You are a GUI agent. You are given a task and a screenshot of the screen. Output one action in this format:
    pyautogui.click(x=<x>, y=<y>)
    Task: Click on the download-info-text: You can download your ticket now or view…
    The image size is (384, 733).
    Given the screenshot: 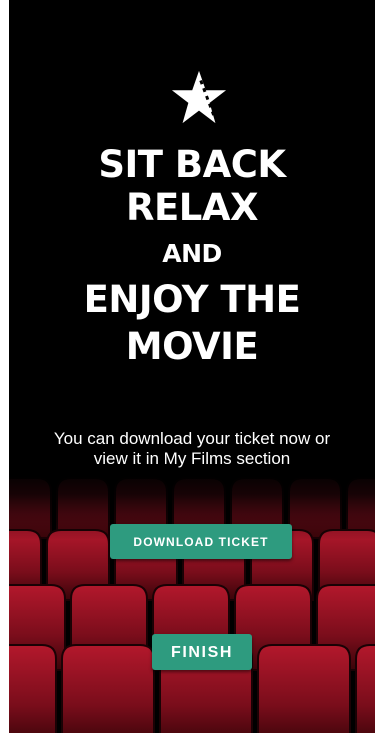 What is the action you would take?
    pyautogui.click(x=192, y=448)
    